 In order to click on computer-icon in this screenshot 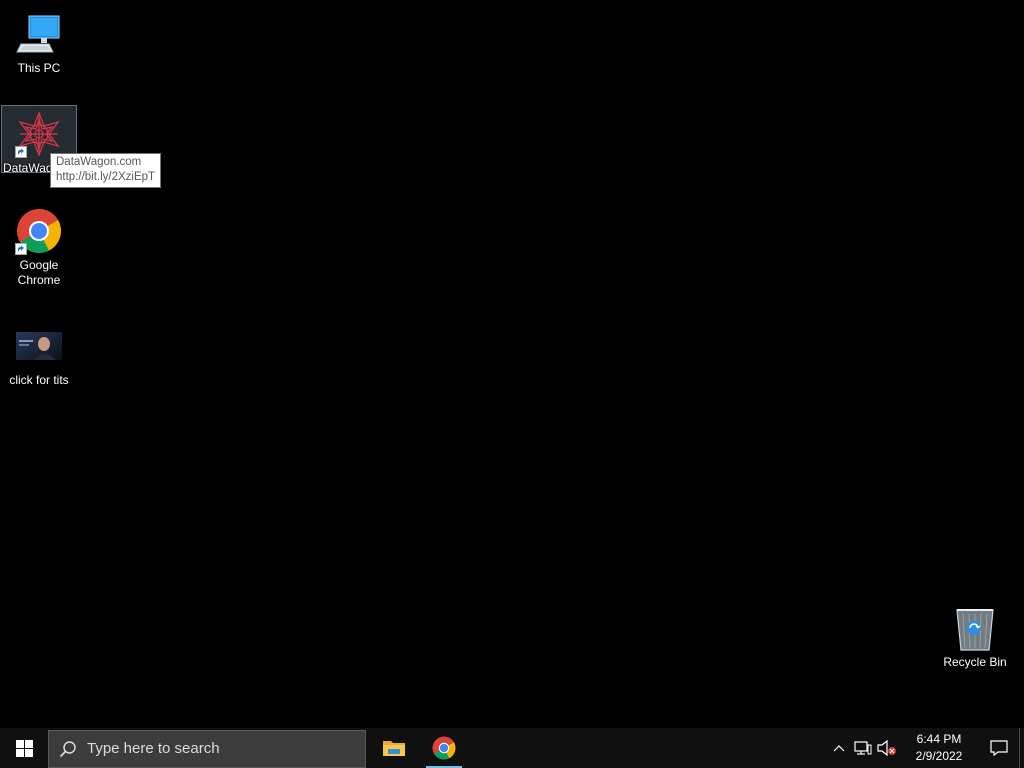, I will do `click(39, 34)`.